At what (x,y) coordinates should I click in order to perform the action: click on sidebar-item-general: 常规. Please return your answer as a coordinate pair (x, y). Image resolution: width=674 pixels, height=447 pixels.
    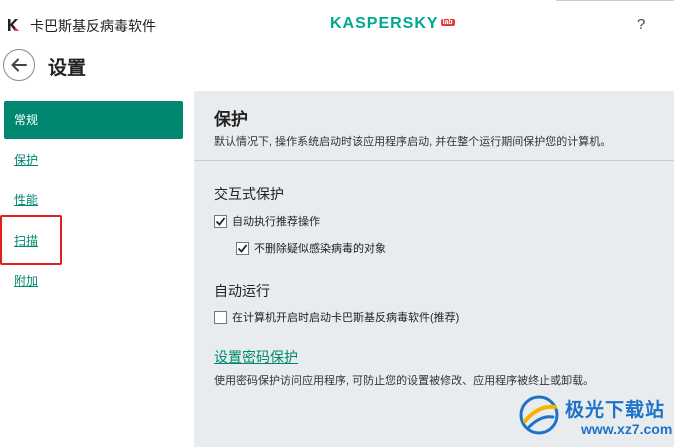
    Looking at the image, I should click on (93, 120).